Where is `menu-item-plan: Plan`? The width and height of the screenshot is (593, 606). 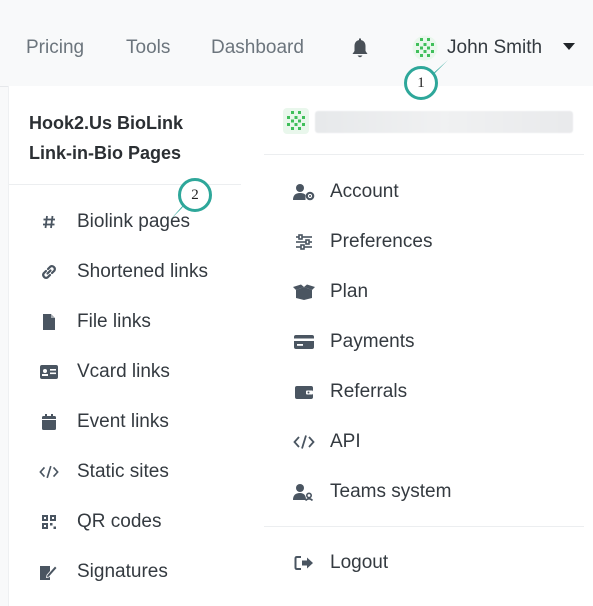
menu-item-plan: Plan is located at coordinates (330, 292).